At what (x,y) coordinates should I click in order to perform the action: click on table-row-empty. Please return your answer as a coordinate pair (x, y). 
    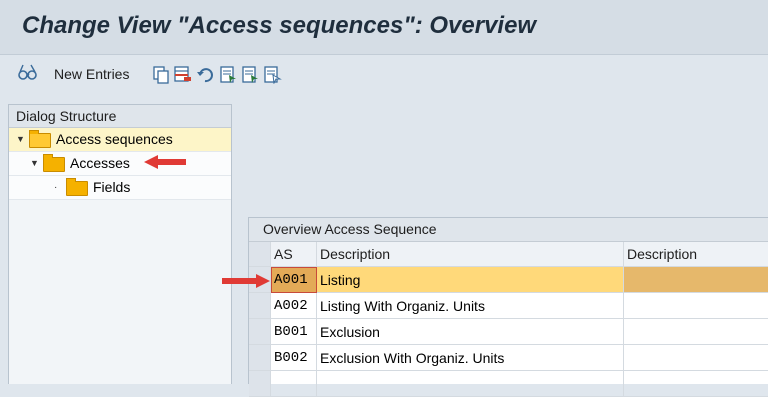
    Looking at the image, I should click on (508, 384).